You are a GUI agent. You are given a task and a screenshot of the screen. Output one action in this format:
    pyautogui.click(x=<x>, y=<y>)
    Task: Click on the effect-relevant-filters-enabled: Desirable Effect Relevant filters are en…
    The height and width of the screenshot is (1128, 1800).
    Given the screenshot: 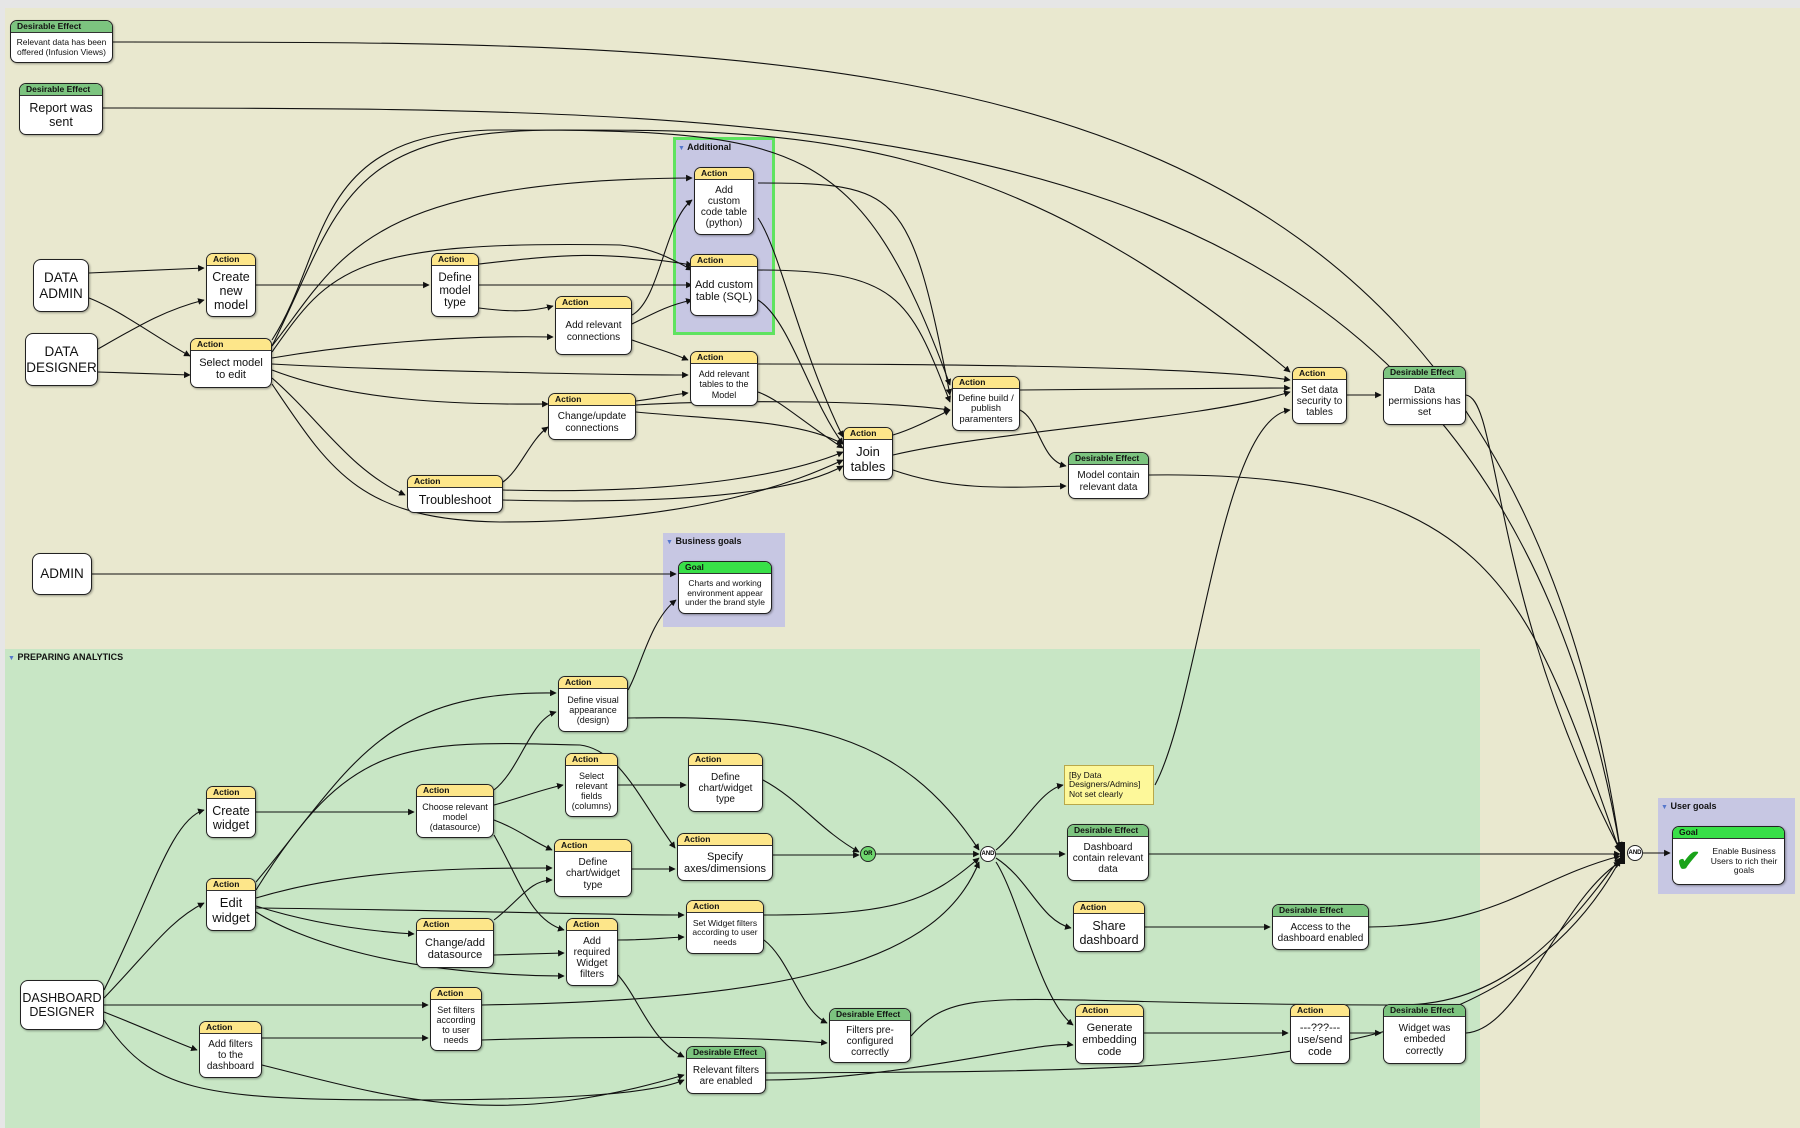 What is the action you would take?
    pyautogui.click(x=726, y=1070)
    